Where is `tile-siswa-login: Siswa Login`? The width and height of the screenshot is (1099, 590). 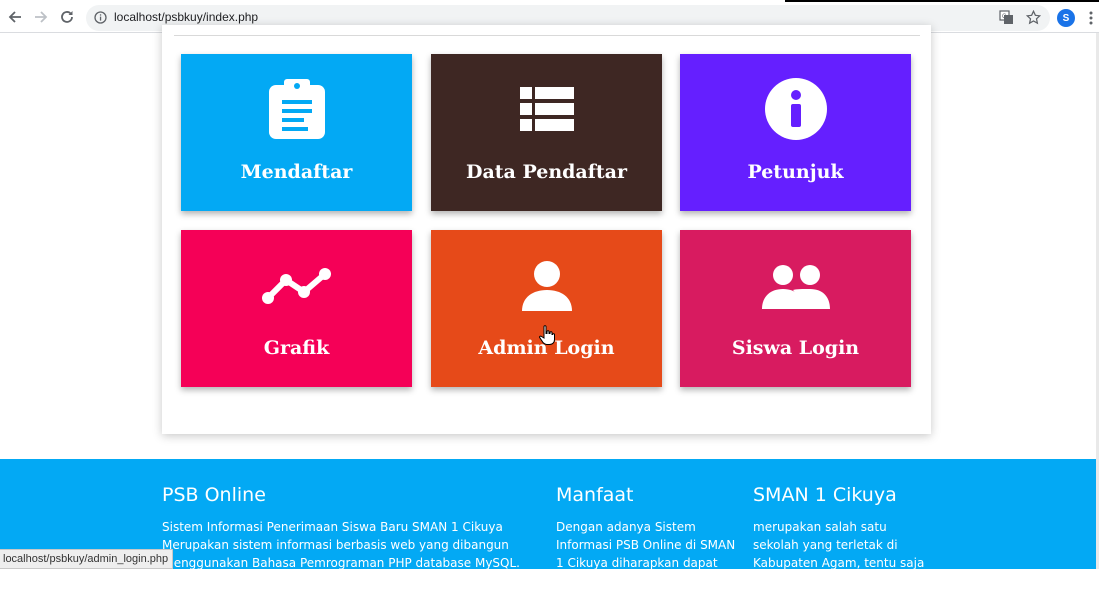
tile-siswa-login: Siswa Login is located at coordinates (795, 308).